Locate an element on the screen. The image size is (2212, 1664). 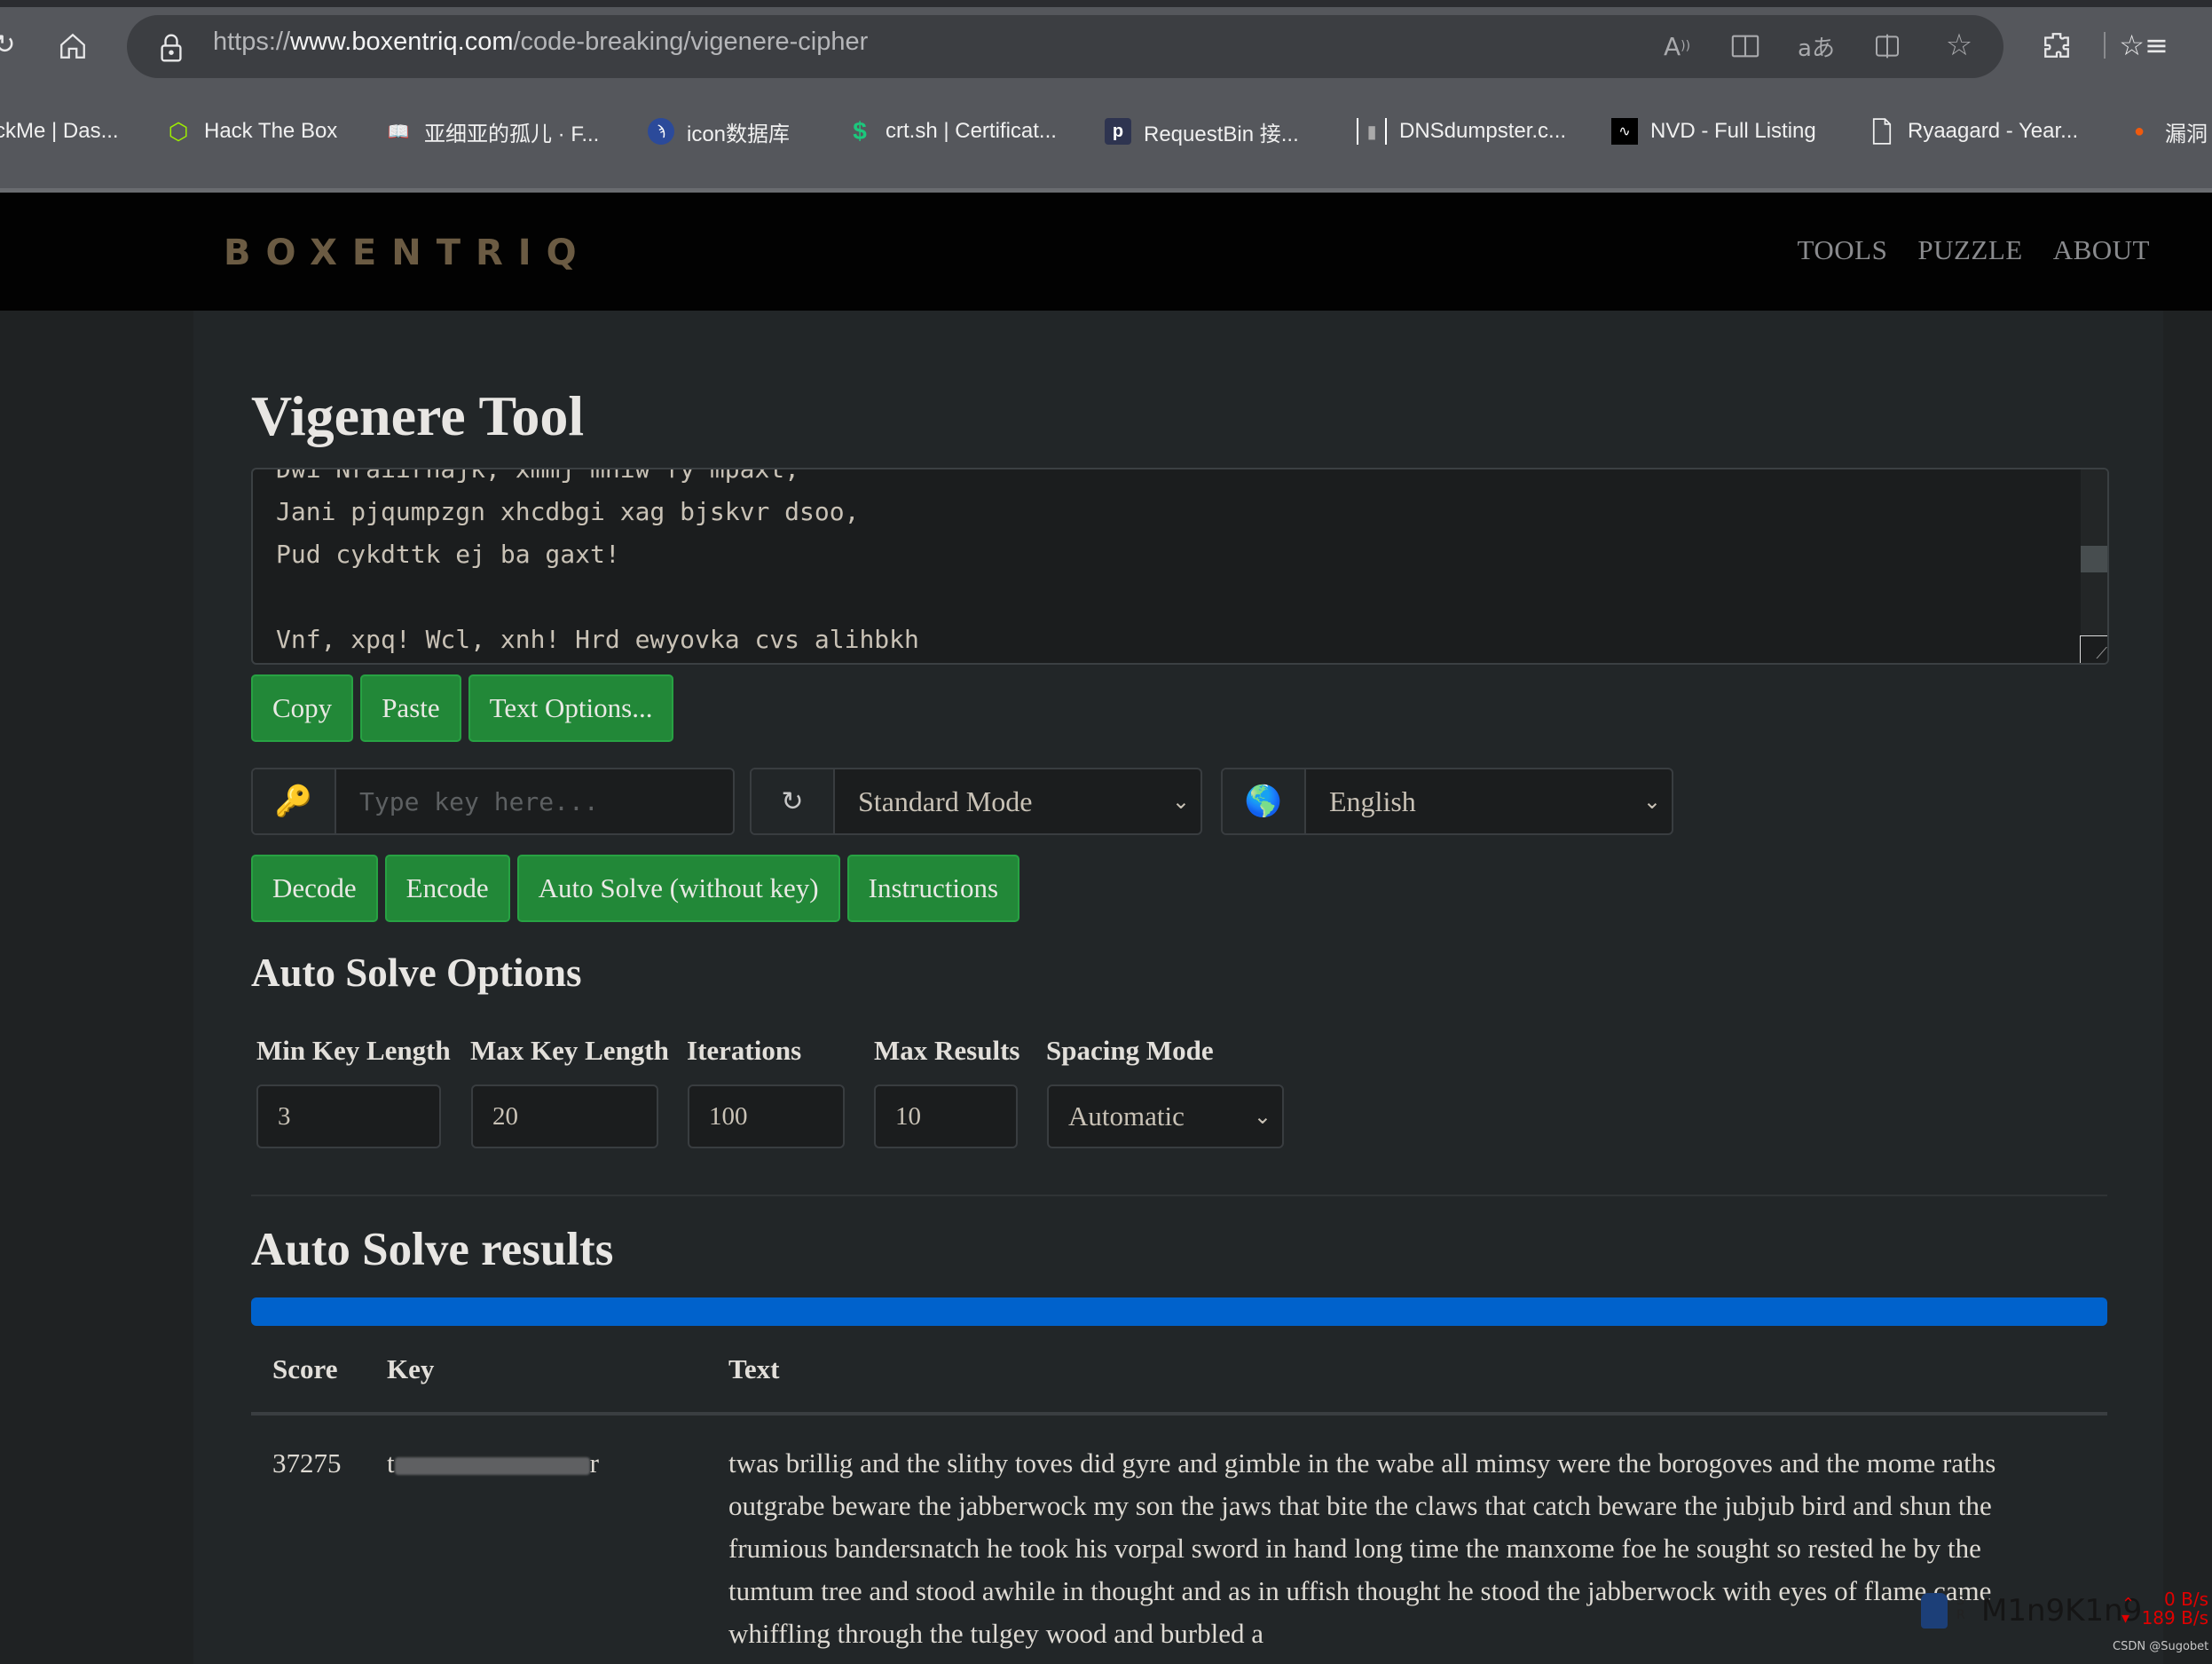
key-first-char: t is located at coordinates (391, 1463).